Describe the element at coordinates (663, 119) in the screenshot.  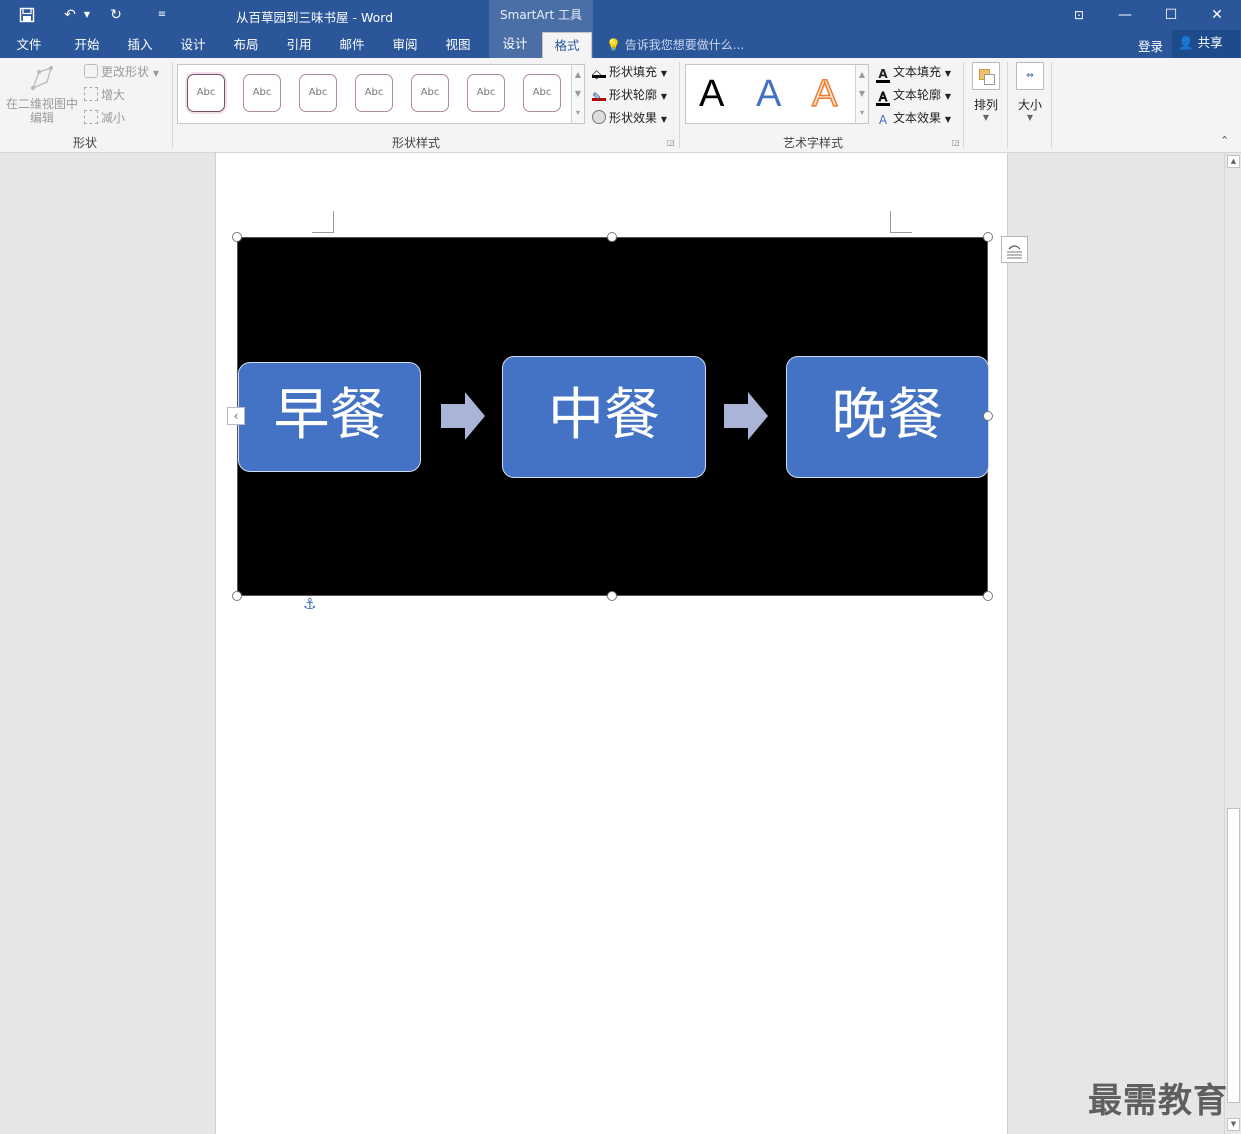
I see `shape-effects-dropdown-icon: ▼` at that location.